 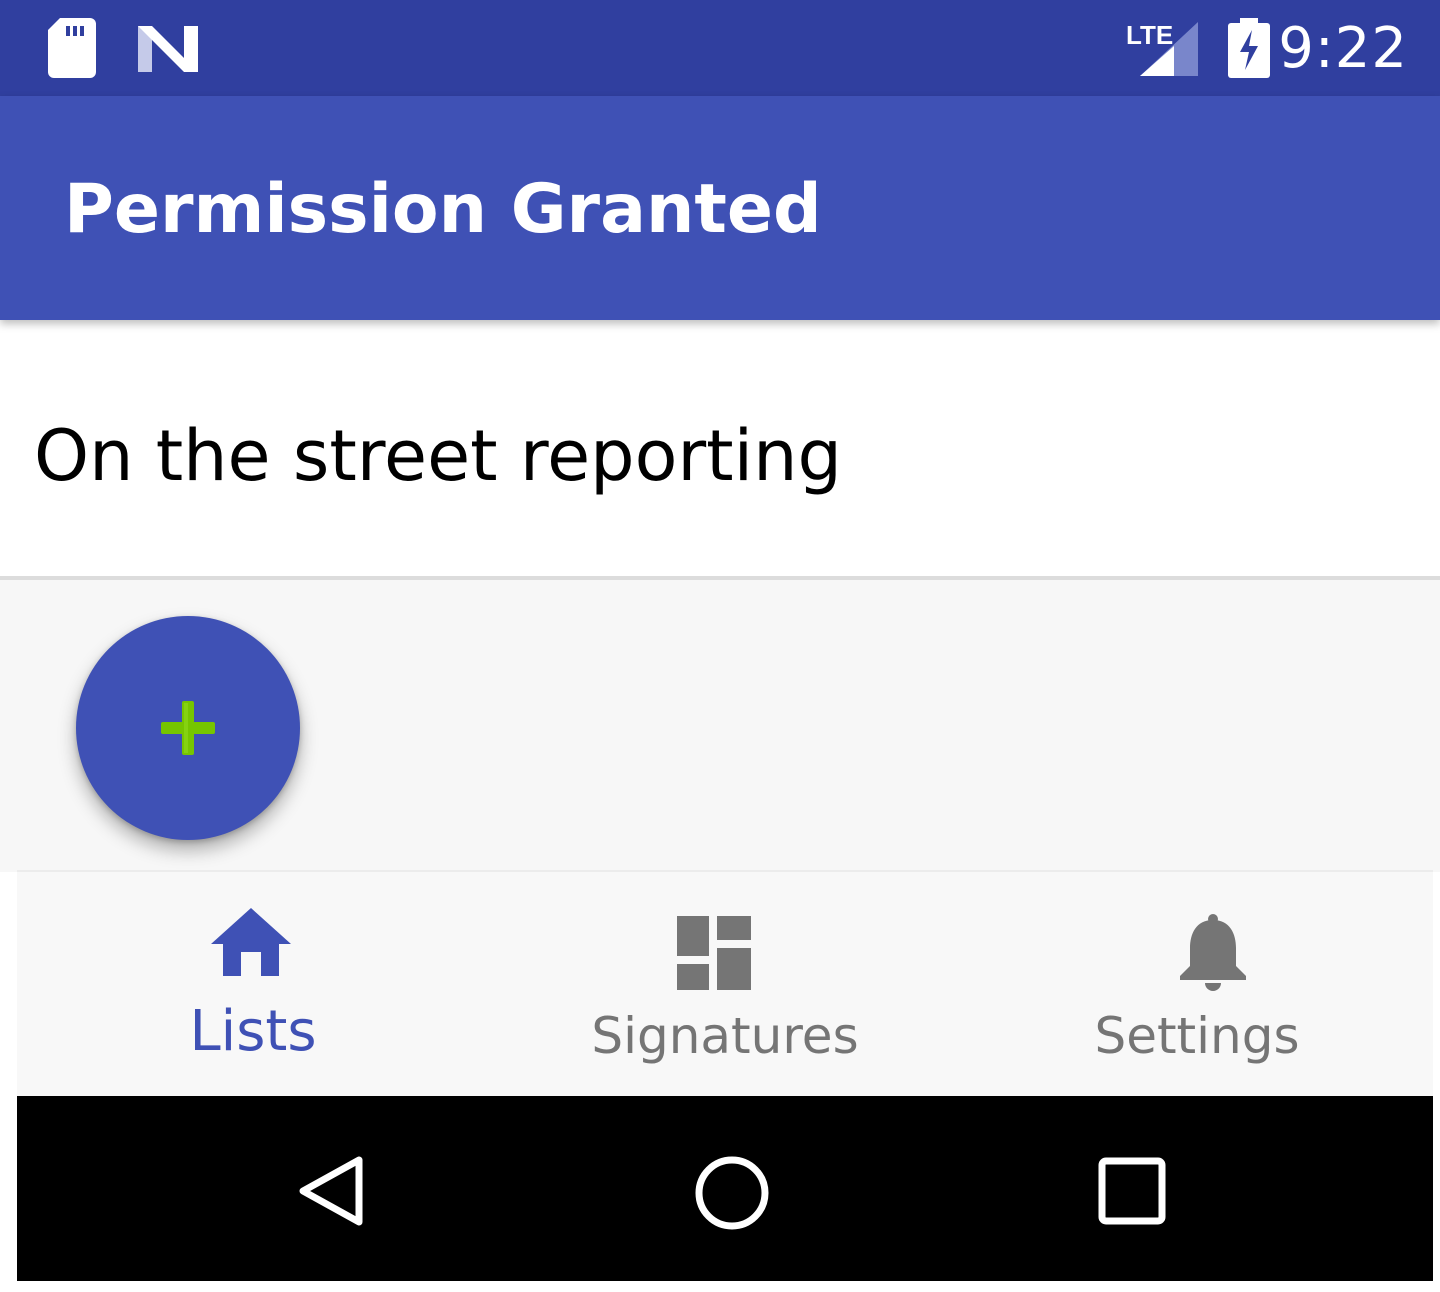 I want to click on plus-icon, so click(x=188, y=728).